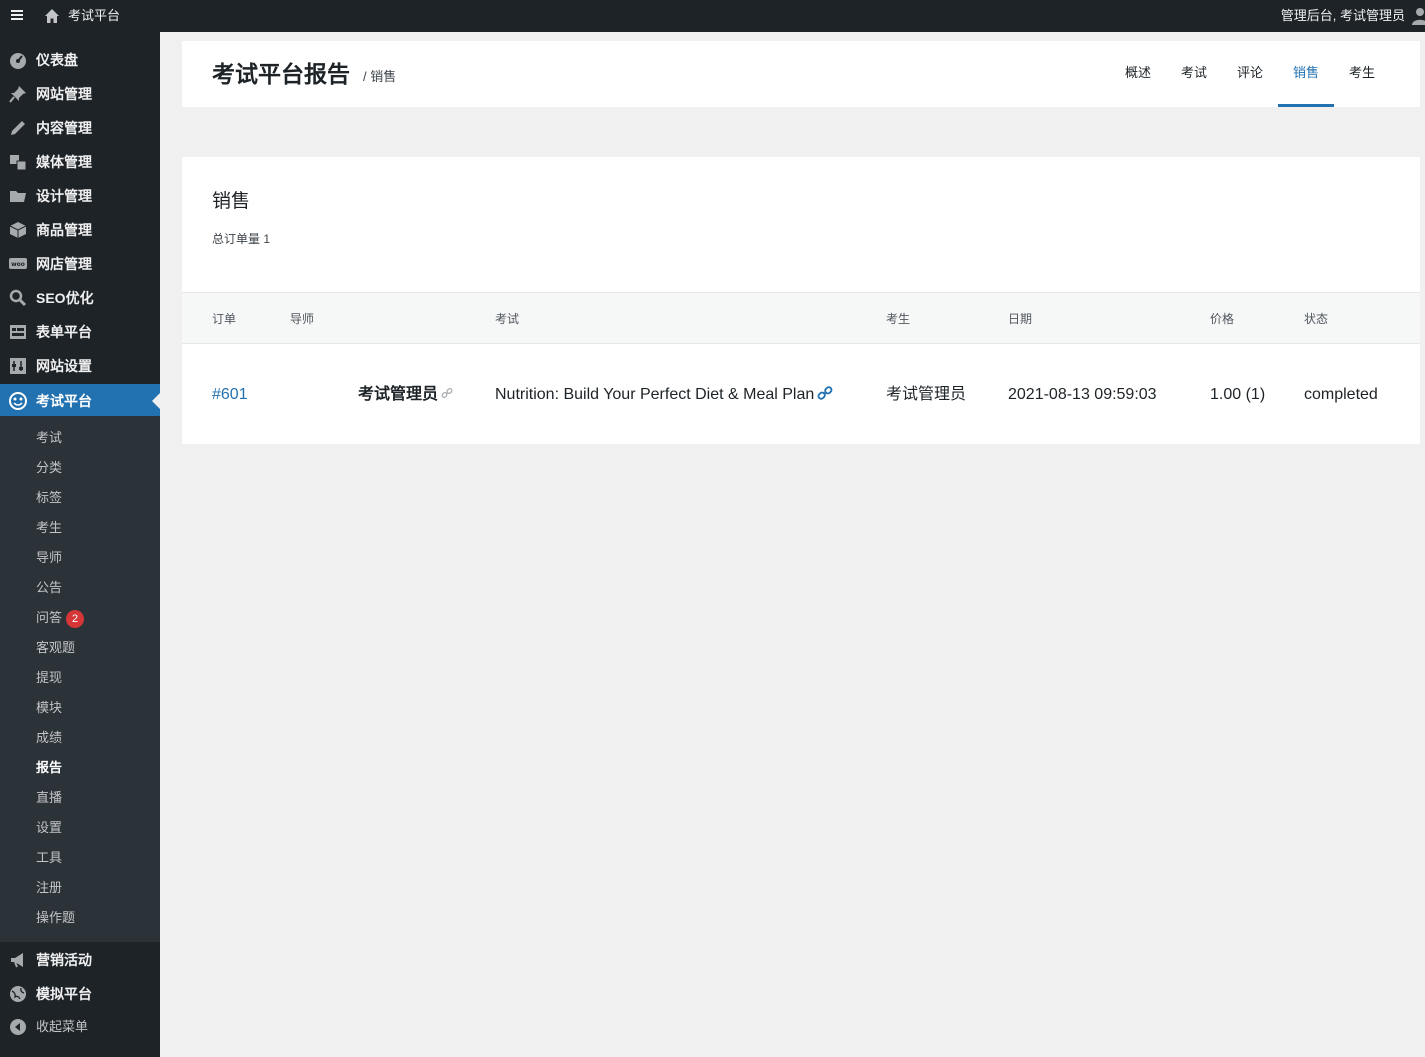  Describe the element at coordinates (64, 230) in the screenshot. I see `sidebar-item-label: 商品管理` at that location.